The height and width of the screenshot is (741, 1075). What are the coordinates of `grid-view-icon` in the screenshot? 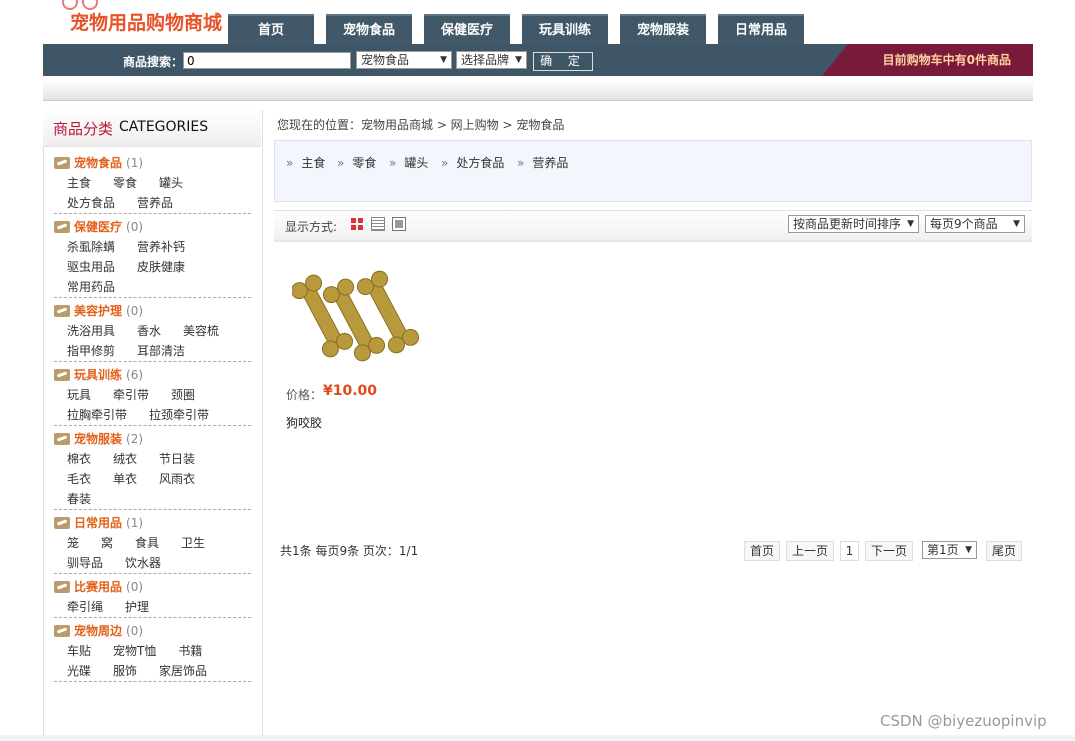 It's located at (357, 224).